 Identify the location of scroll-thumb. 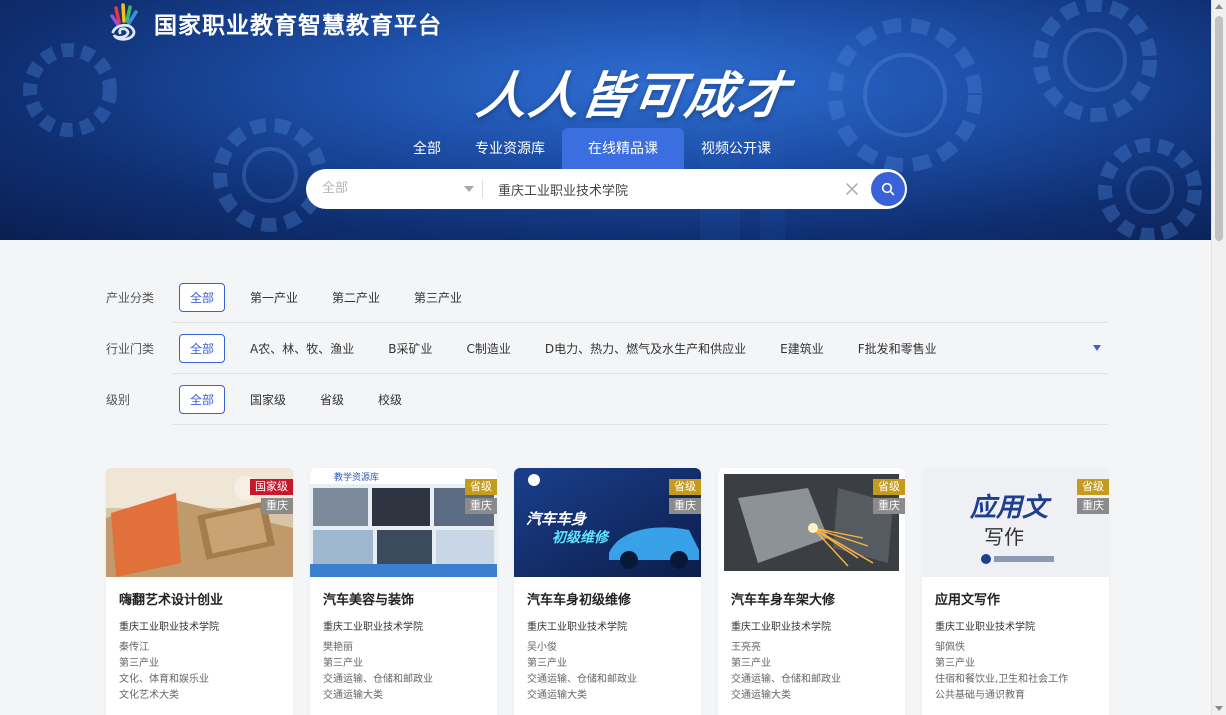
(1219, 128).